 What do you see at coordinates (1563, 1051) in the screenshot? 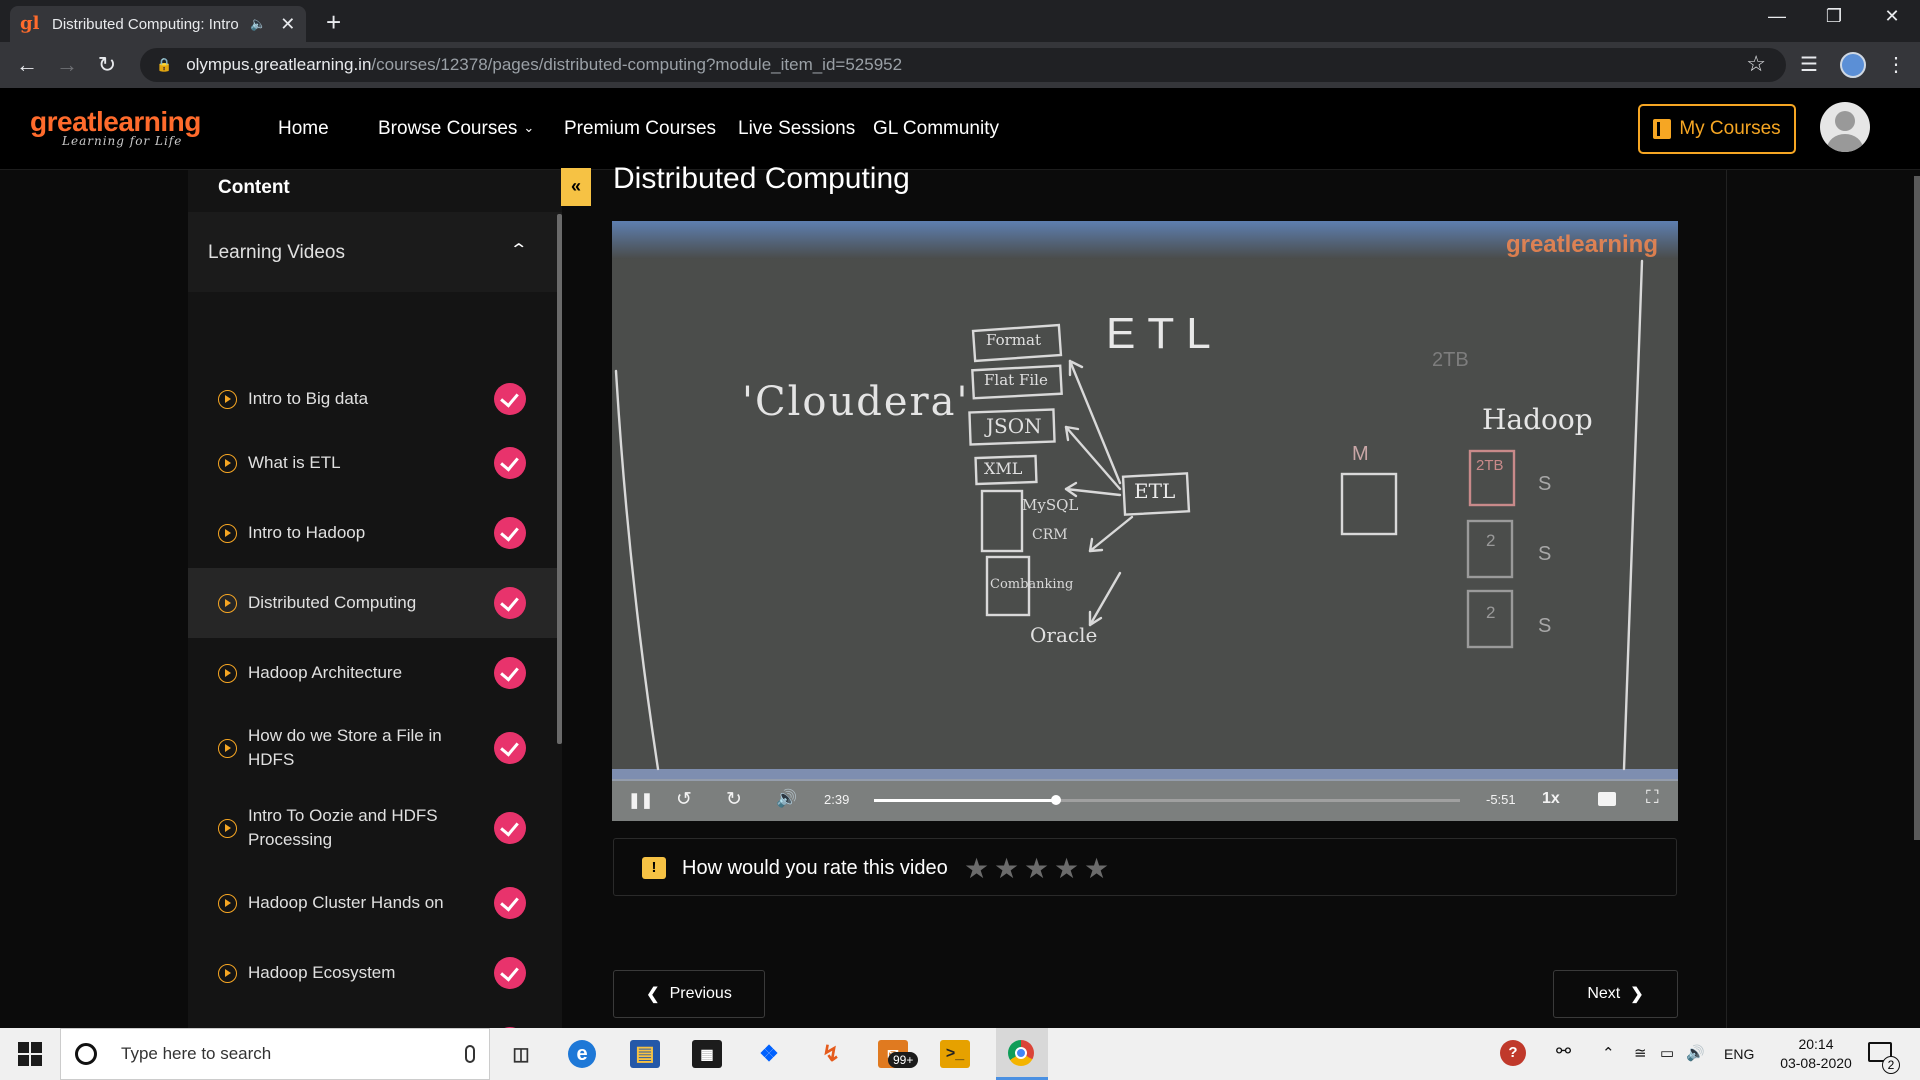
I see `people-icon: ⚯` at bounding box center [1563, 1051].